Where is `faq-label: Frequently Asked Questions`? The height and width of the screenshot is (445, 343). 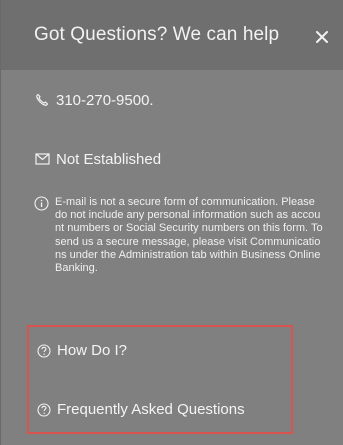 faq-label: Frequently Asked Questions is located at coordinates (151, 409).